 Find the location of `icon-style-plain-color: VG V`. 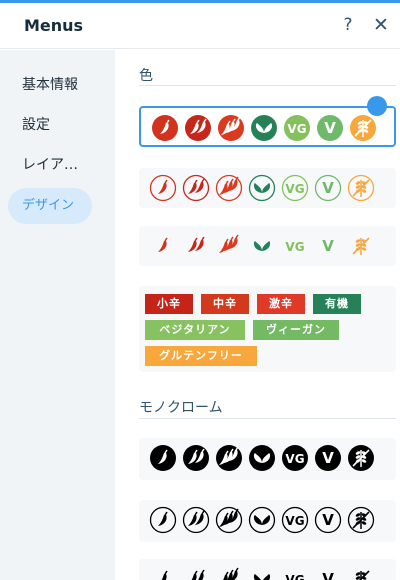

icon-style-plain-color: VG V is located at coordinates (267, 246).